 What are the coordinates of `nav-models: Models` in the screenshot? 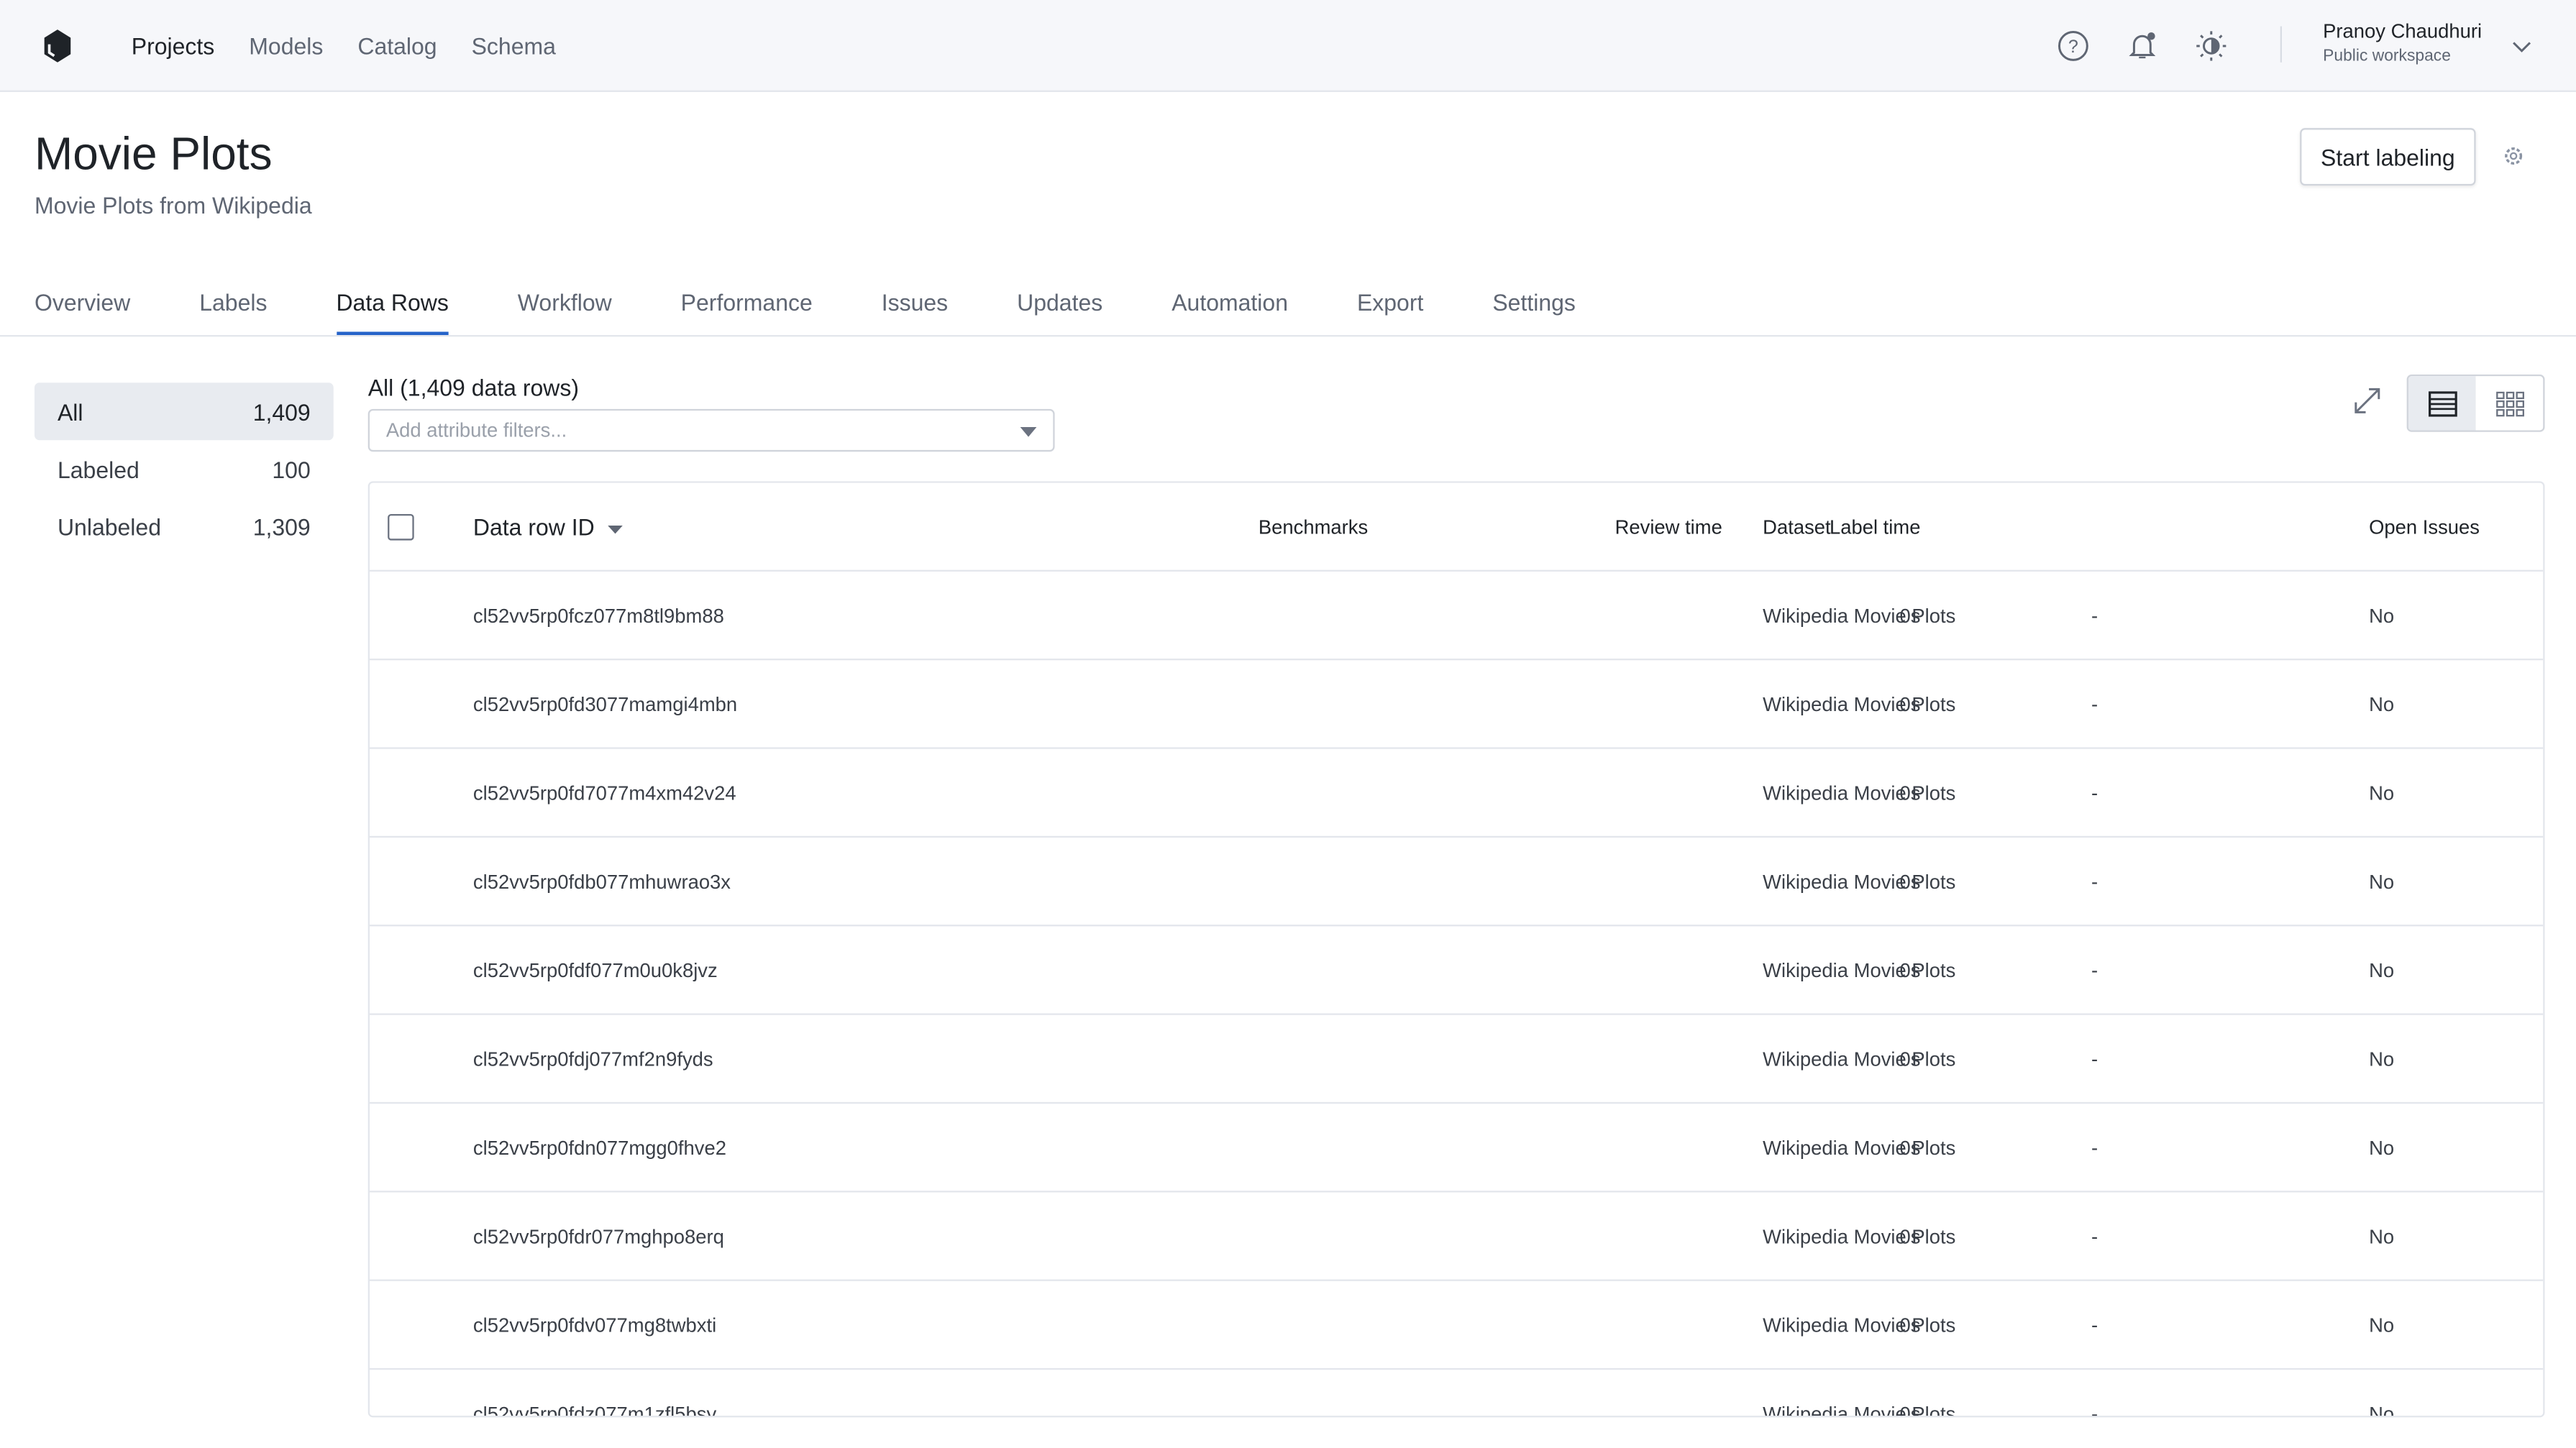 It's located at (286, 45).